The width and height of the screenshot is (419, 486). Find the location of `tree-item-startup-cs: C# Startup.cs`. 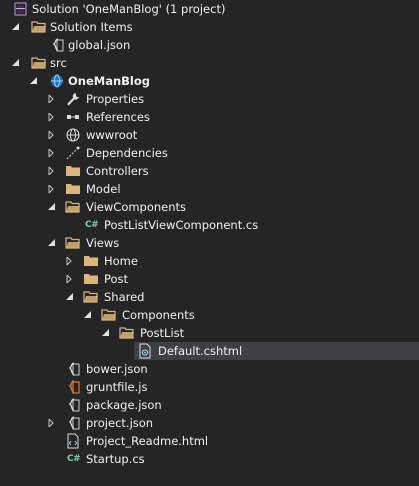

tree-item-startup-cs: C# Startup.cs is located at coordinates (209, 459).